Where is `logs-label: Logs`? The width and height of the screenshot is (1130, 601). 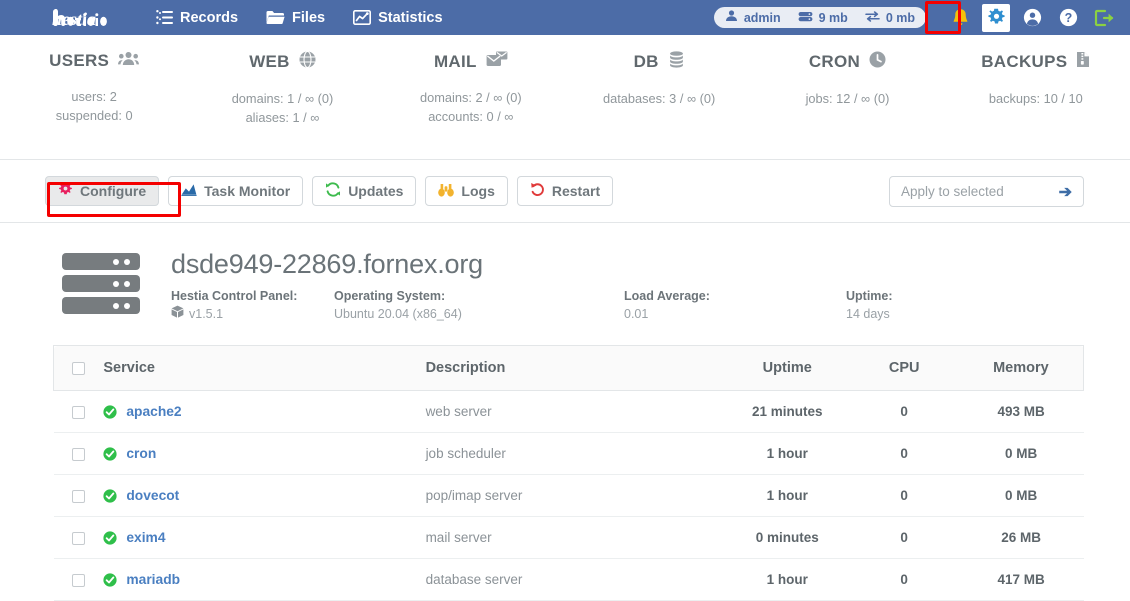
logs-label: Logs is located at coordinates (478, 191).